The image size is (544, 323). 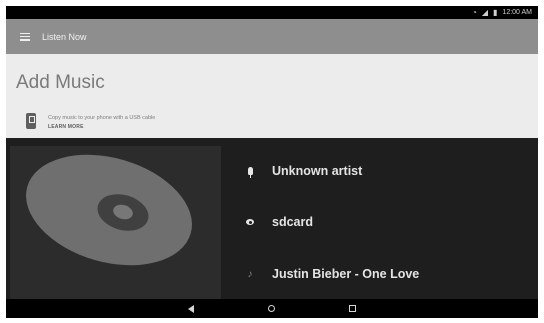 I want to click on microphone-icon, so click(x=250, y=171).